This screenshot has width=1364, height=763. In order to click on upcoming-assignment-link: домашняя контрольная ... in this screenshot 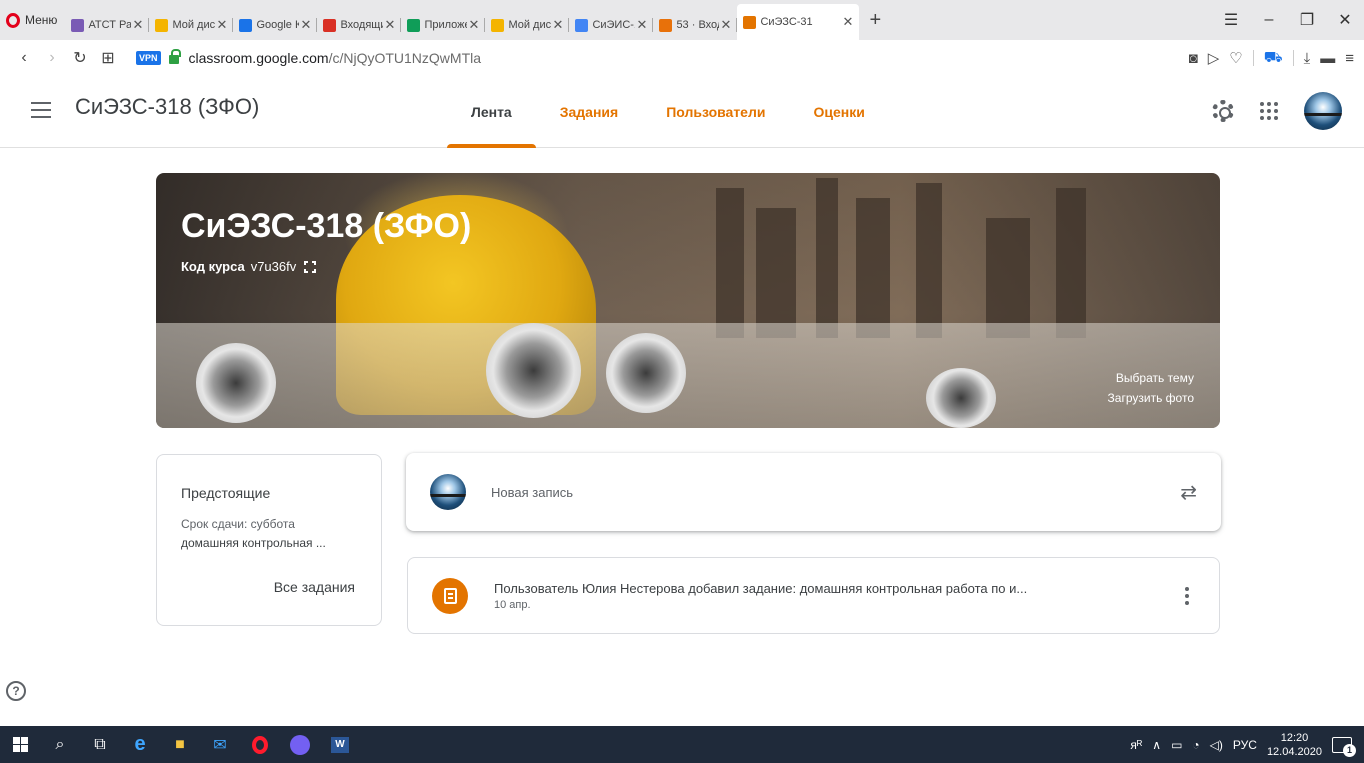, I will do `click(269, 543)`.